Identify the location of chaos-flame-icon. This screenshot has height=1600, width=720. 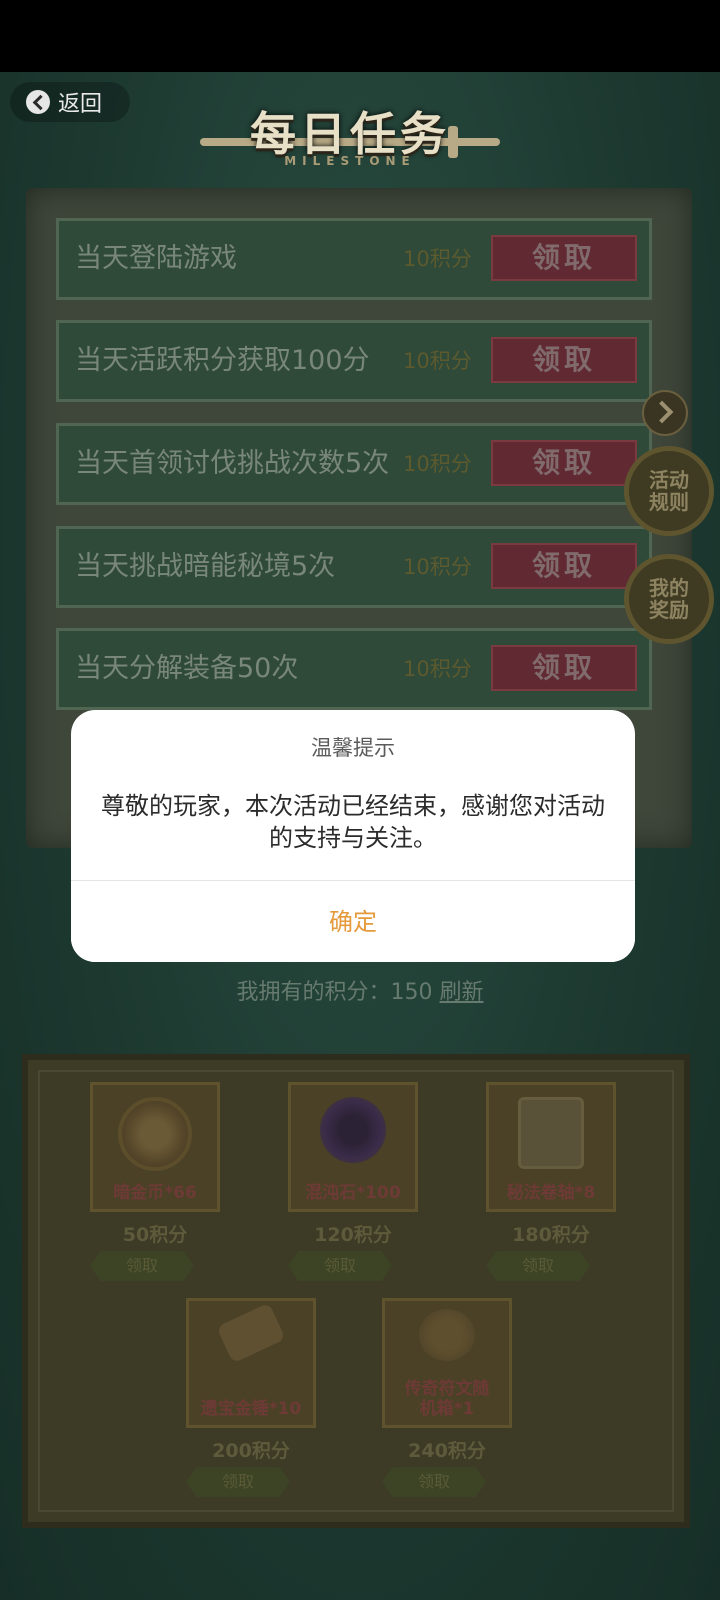
(353, 1130).